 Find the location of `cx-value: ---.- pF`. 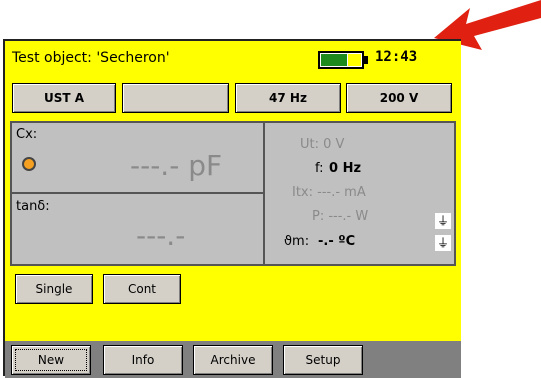

cx-value: ---.- pF is located at coordinates (176, 165).